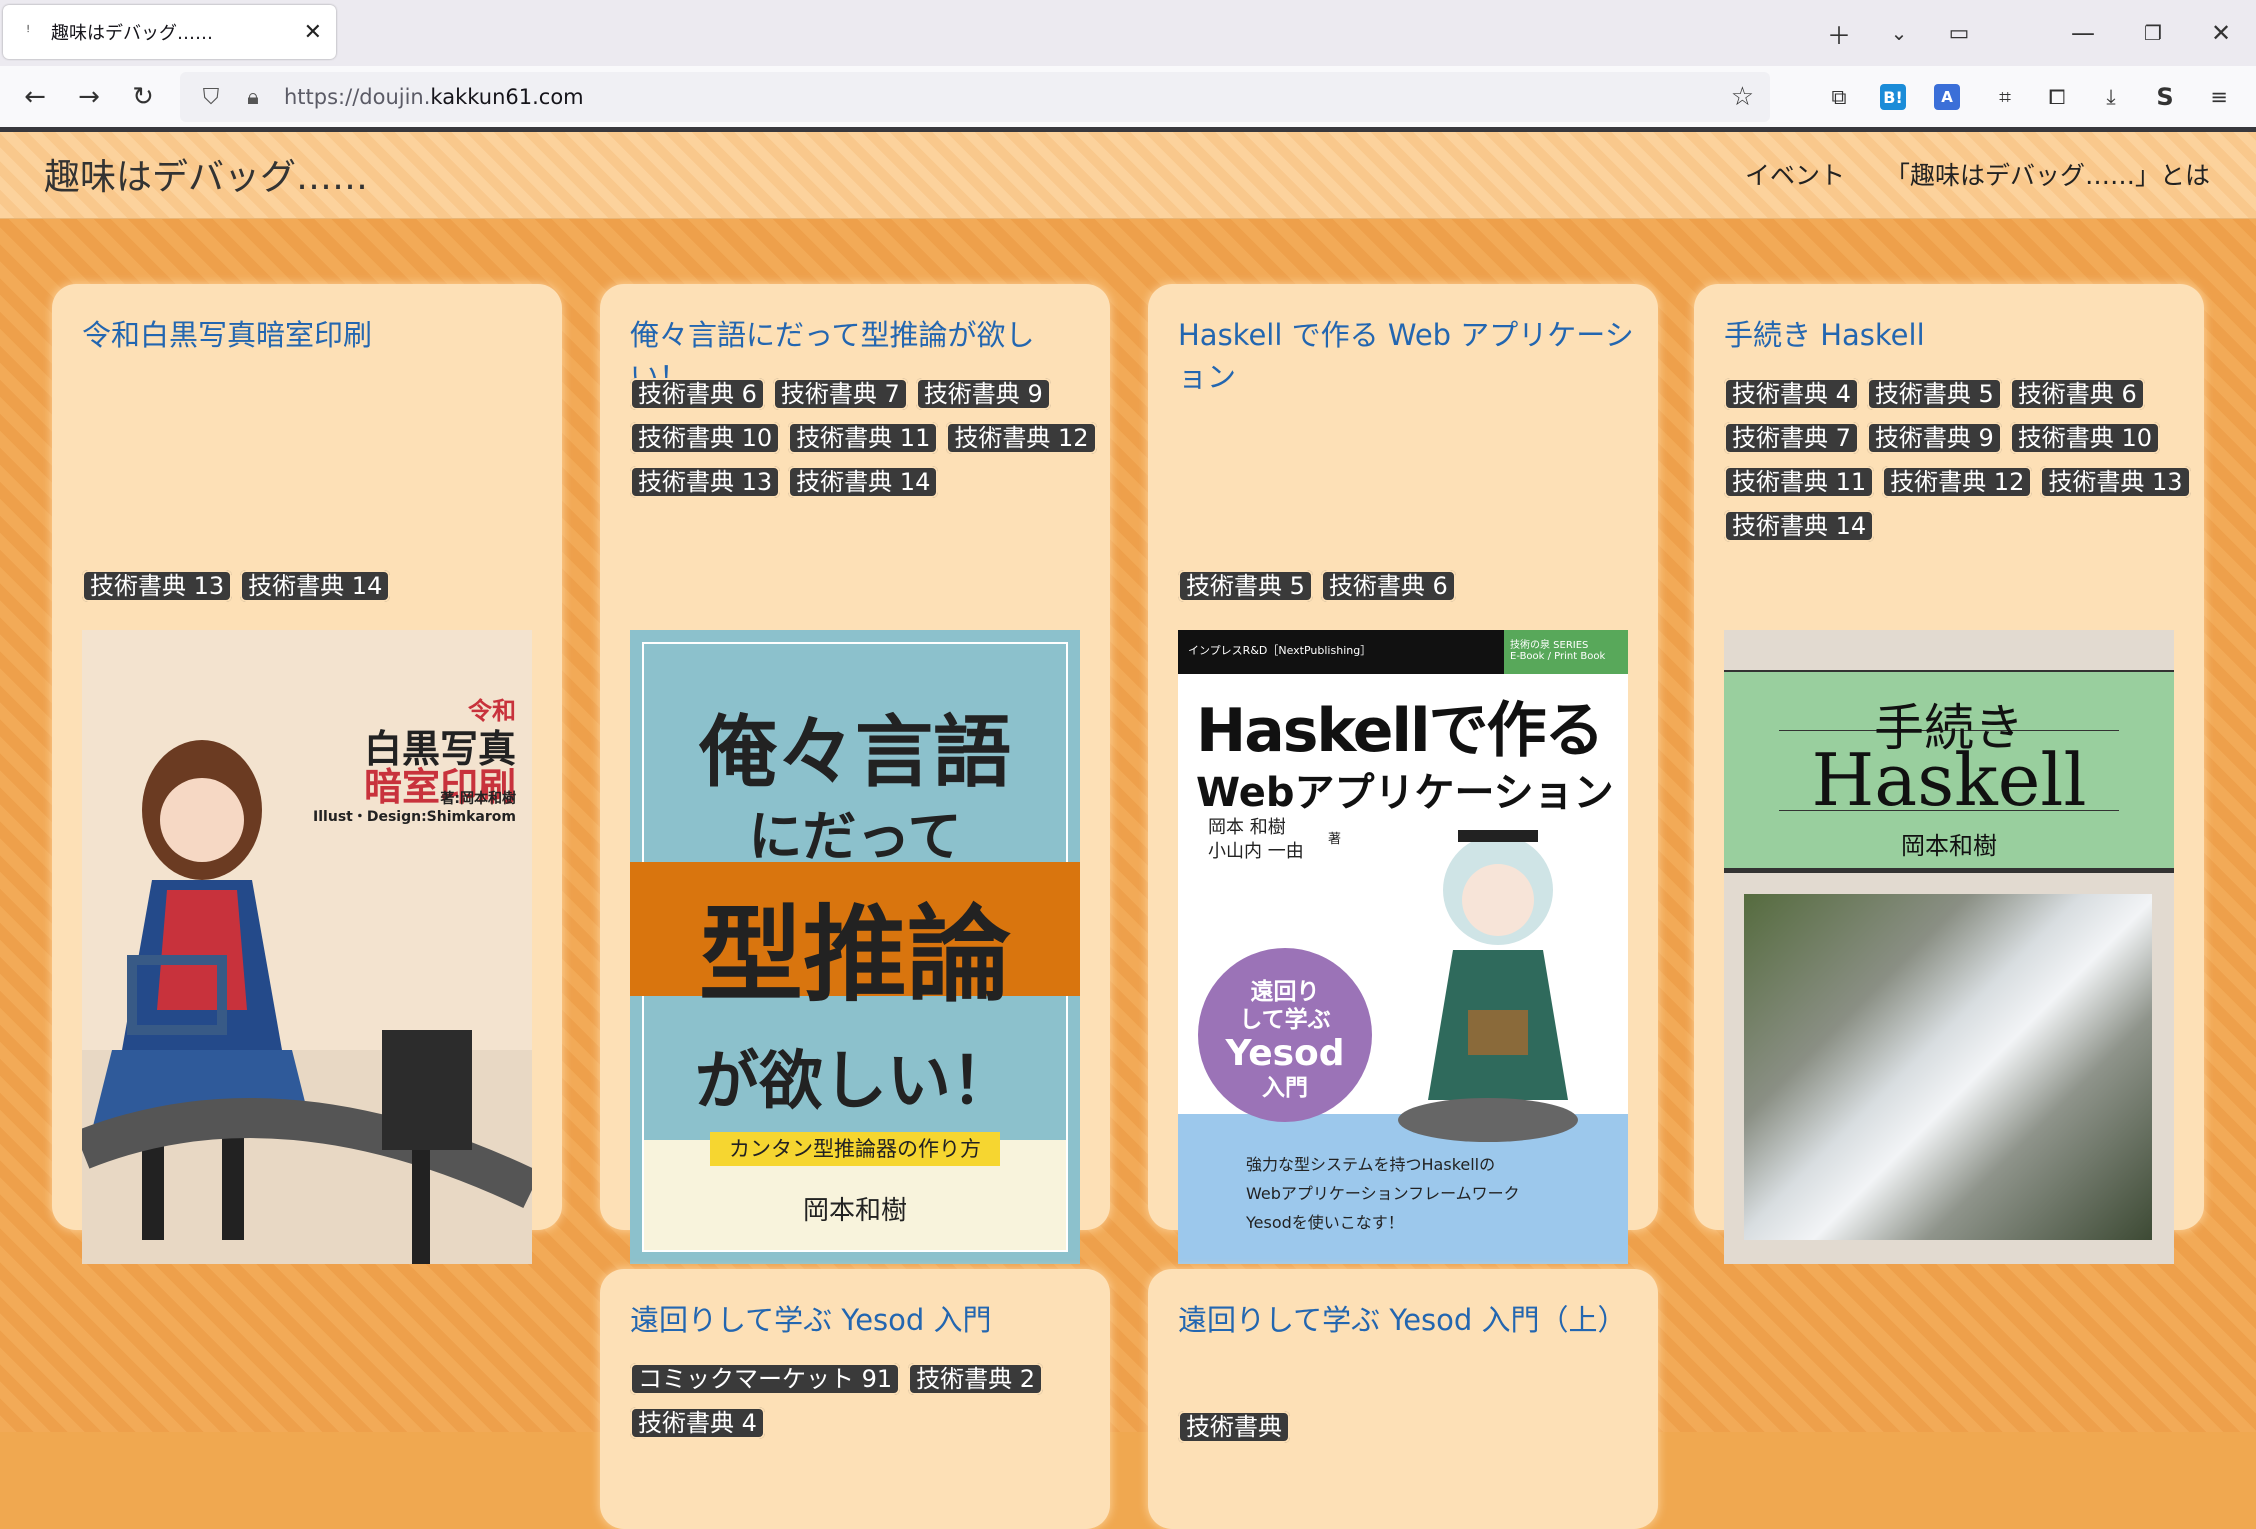  What do you see at coordinates (860, 1320) in the screenshot?
I see `book-title: 遠回りして学ぶ Yesod 入門` at bounding box center [860, 1320].